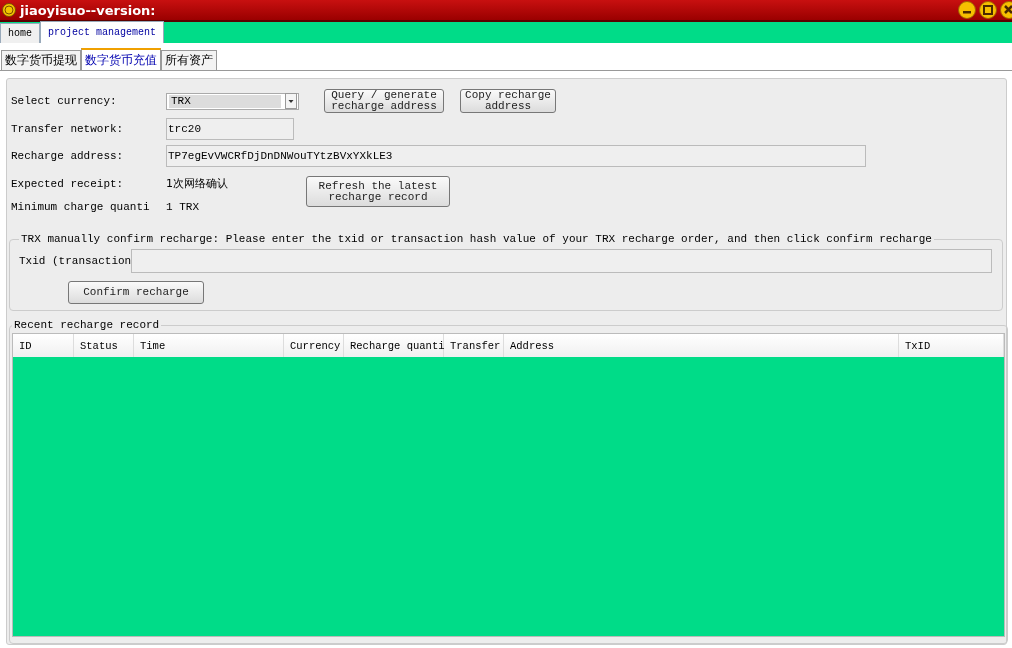 This screenshot has width=1012, height=648. I want to click on minimum-value: 1 TRX, so click(183, 207).